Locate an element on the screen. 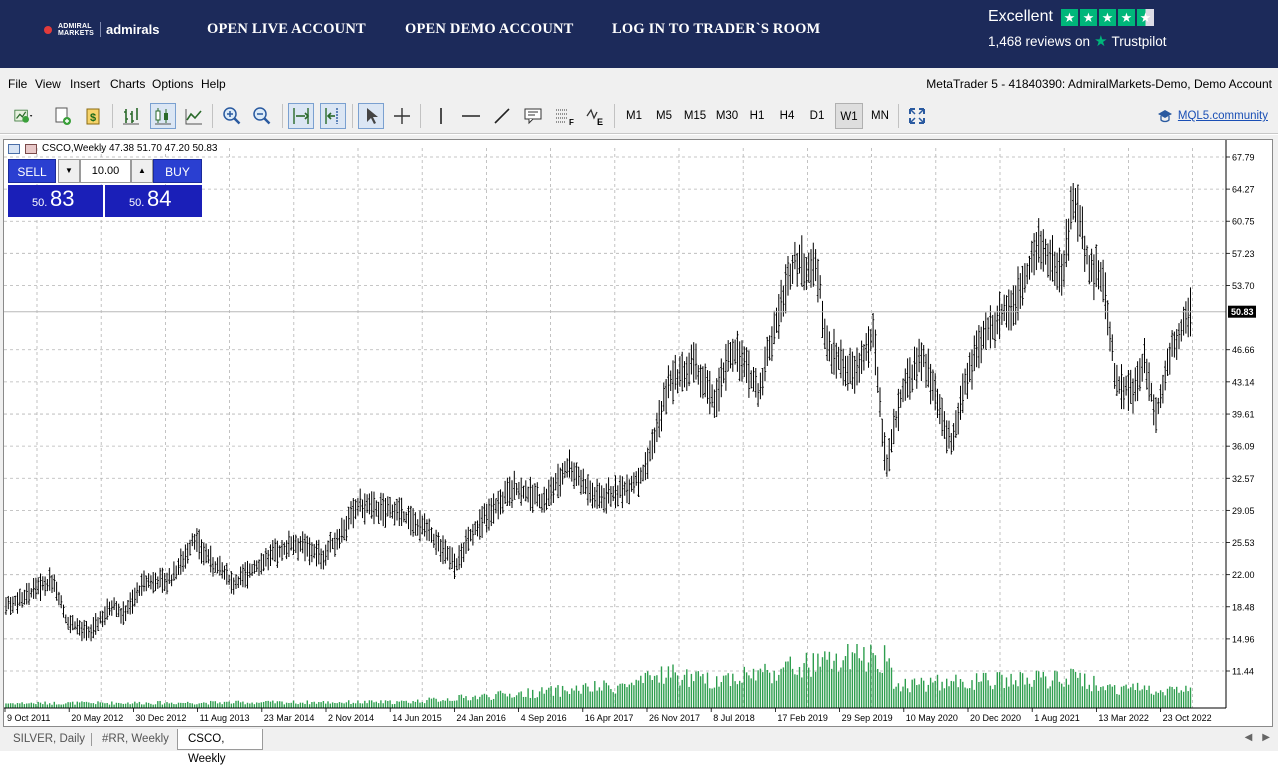 This screenshot has height=769, width=1278. buy-price-small: 50. is located at coordinates (137, 203).